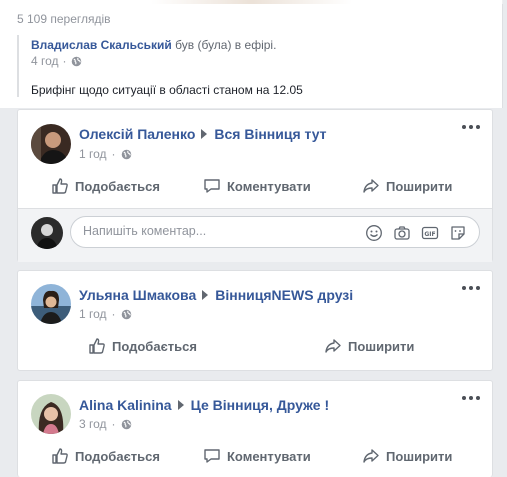 The height and width of the screenshot is (477, 507). I want to click on post-group: Вся Вінниця тут, so click(270, 134).